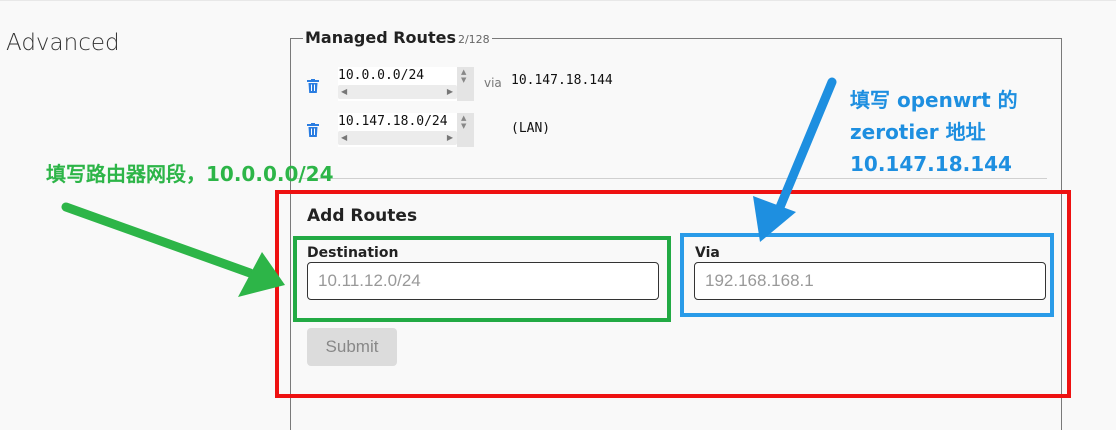  What do you see at coordinates (406, 84) in the screenshot?
I see `route-target-field: 10.0.0.0/24 ▲ ▼ ◀ ▶` at bounding box center [406, 84].